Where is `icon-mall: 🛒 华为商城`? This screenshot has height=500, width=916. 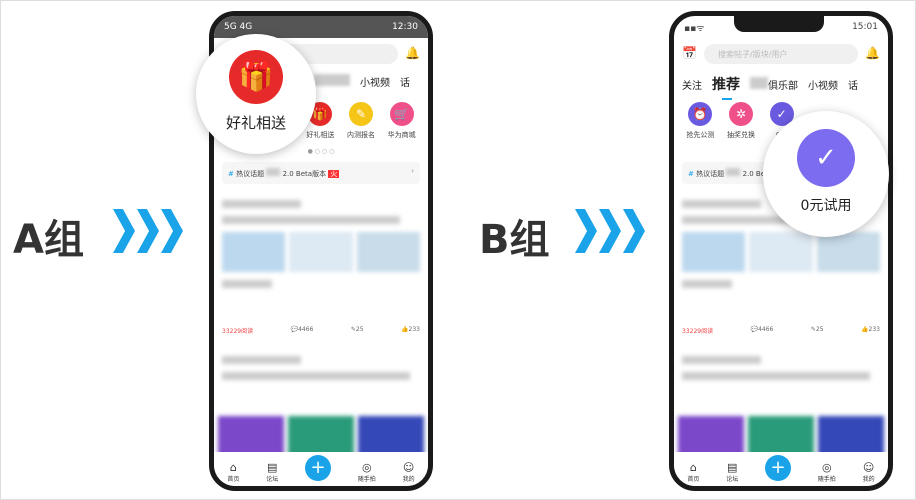
icon-mall: 🛒 华为商城 is located at coordinates (402, 121).